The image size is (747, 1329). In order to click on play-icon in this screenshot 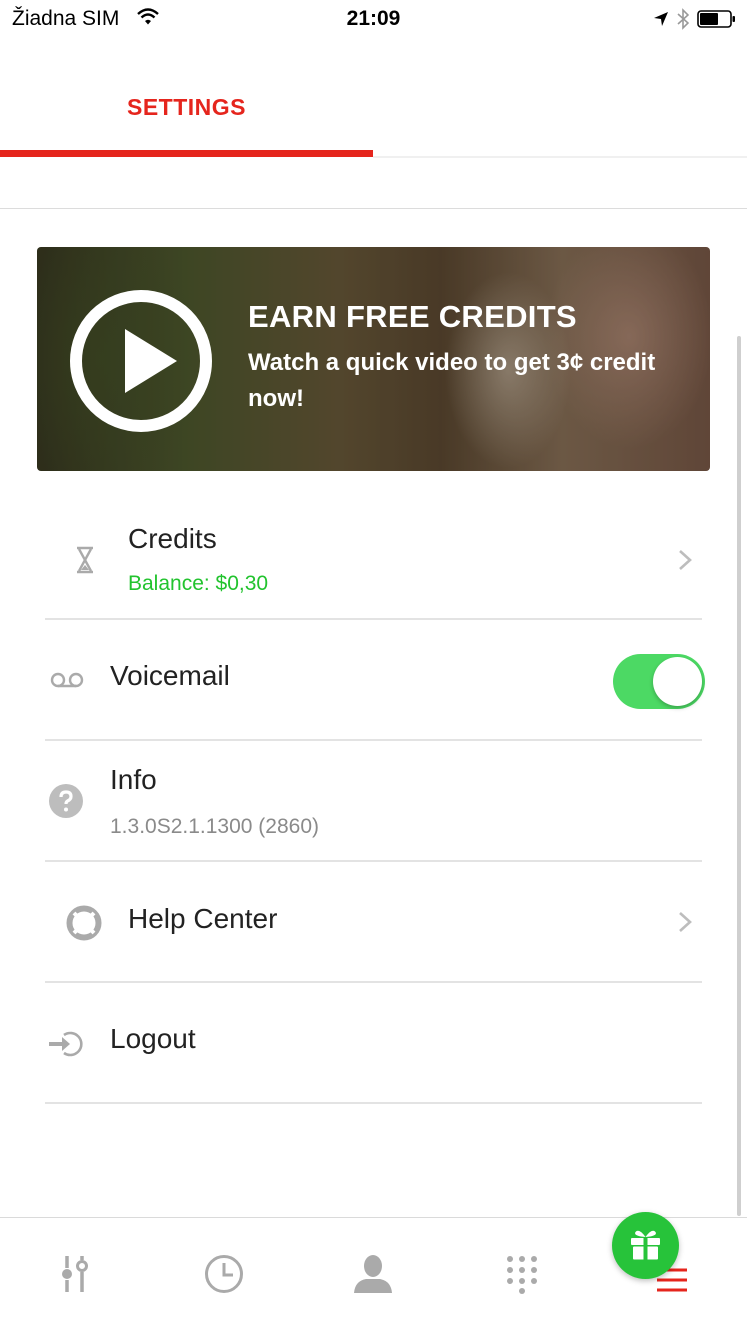, I will do `click(141, 361)`.